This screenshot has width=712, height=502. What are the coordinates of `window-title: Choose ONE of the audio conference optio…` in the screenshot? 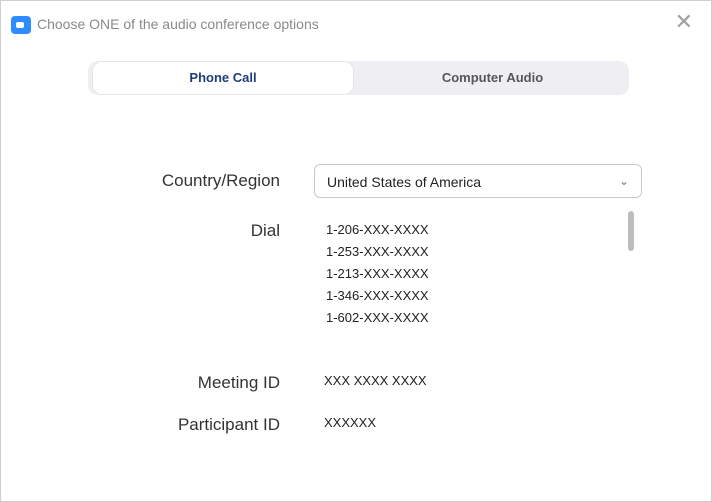 It's located at (178, 24).